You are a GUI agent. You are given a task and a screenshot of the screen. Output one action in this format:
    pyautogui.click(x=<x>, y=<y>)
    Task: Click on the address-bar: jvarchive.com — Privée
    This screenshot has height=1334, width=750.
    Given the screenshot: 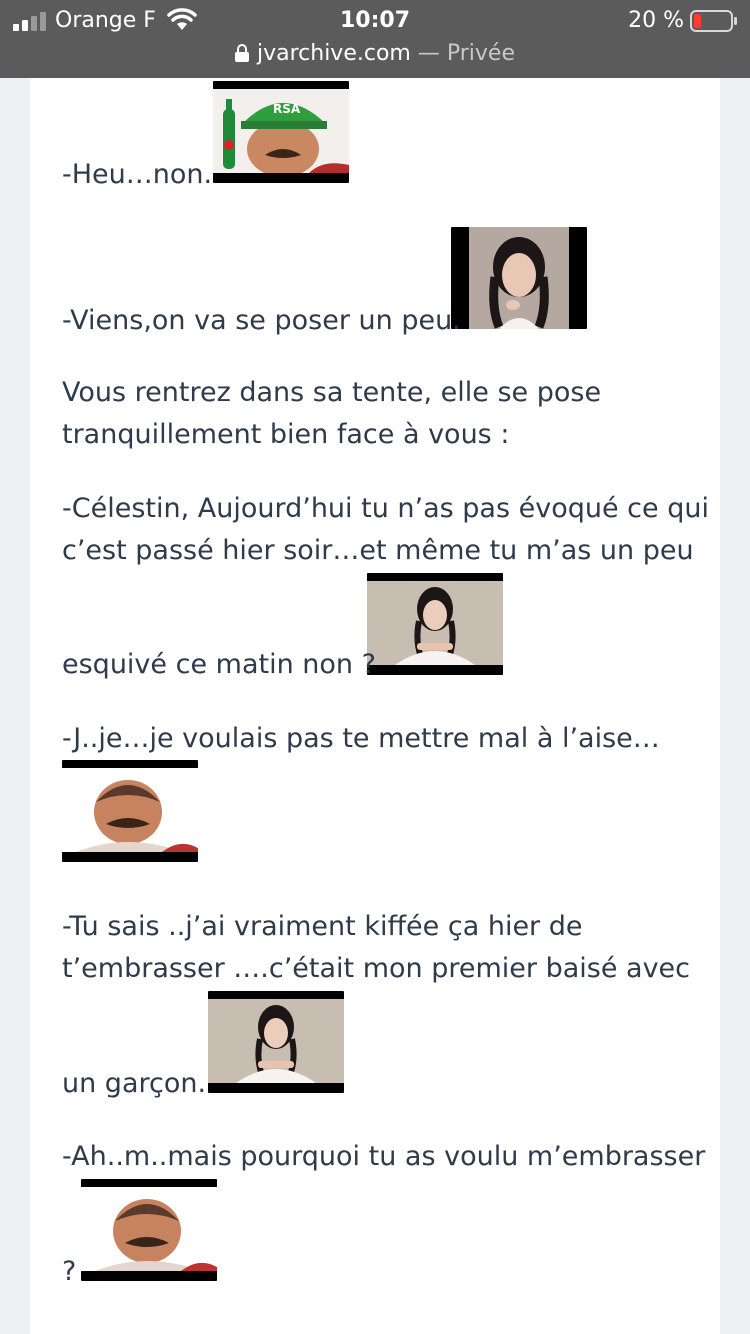 What is the action you would take?
    pyautogui.click(x=375, y=55)
    